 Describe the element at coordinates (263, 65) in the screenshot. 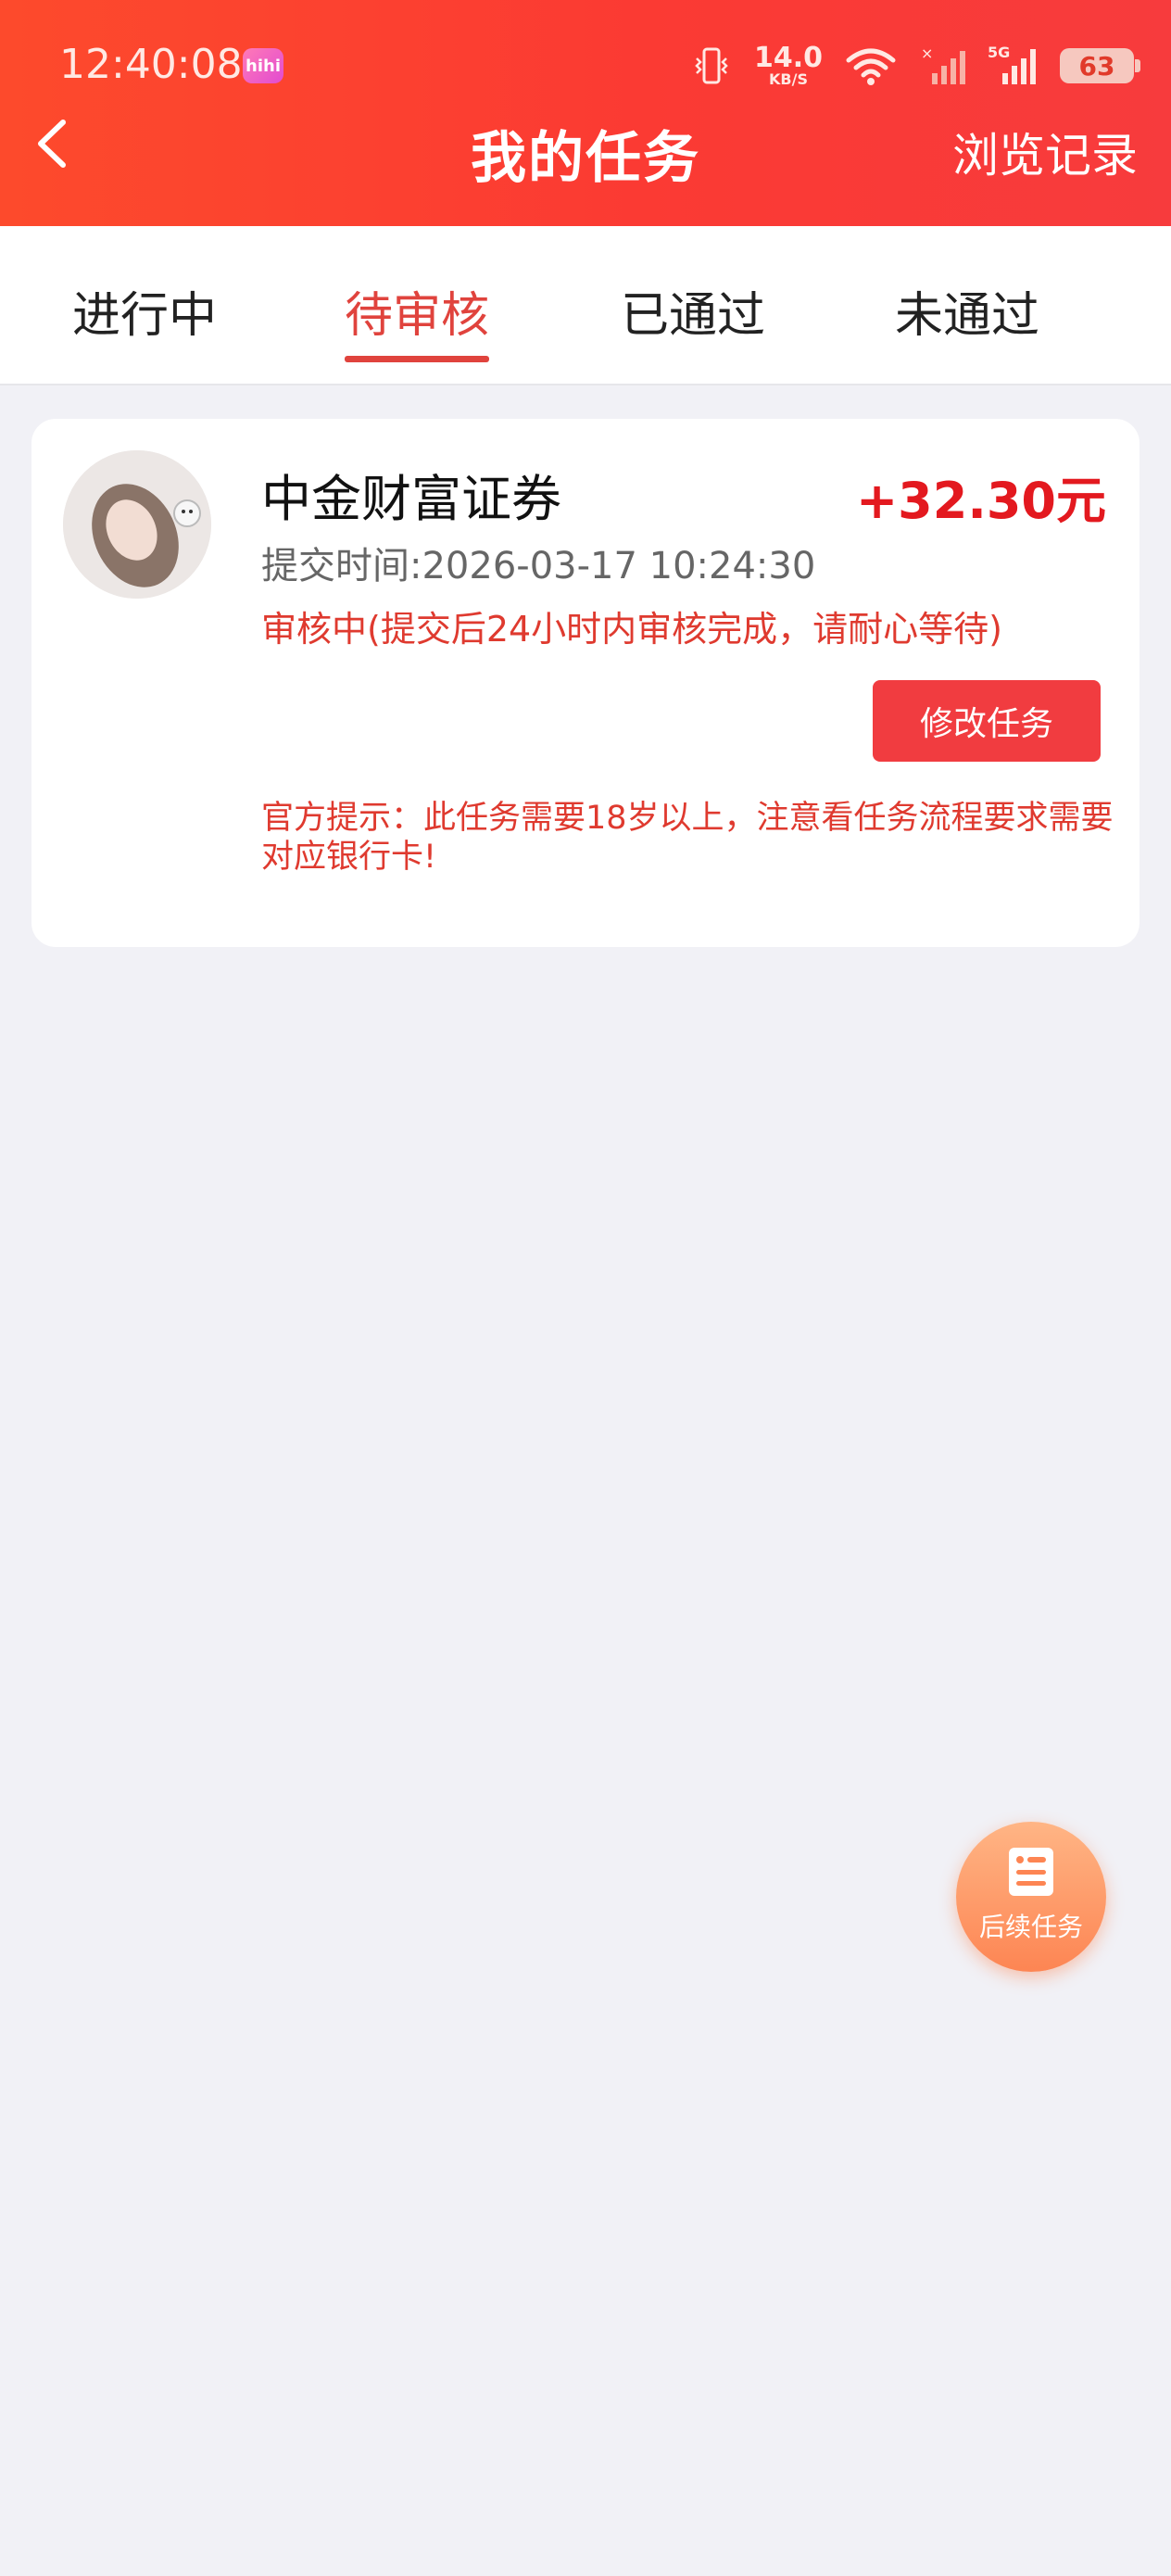

I see `app-notification-icon: hihi` at that location.